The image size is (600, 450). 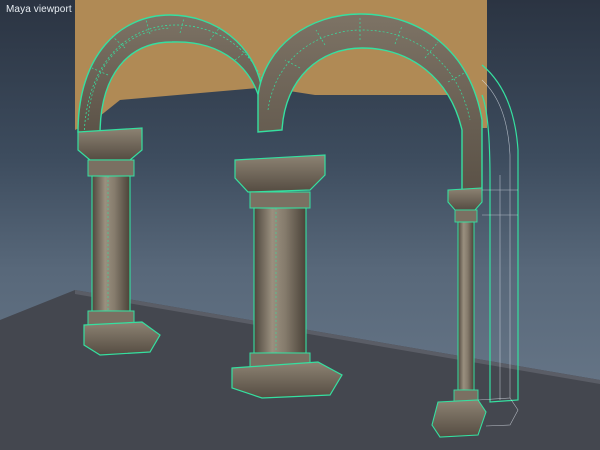 I want to click on arch-right-partial, so click(x=500, y=233).